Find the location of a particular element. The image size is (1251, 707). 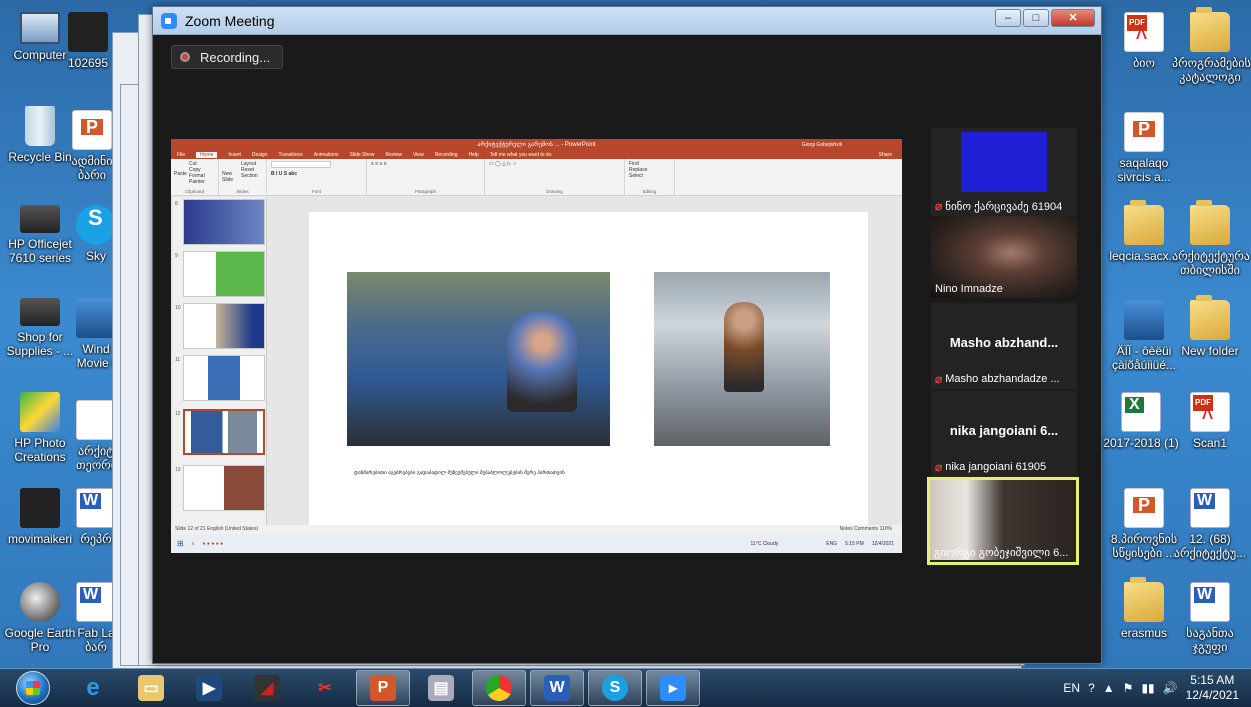

desktop-icon-hp-photo: HP Photo Creations is located at coordinates (40, 428).